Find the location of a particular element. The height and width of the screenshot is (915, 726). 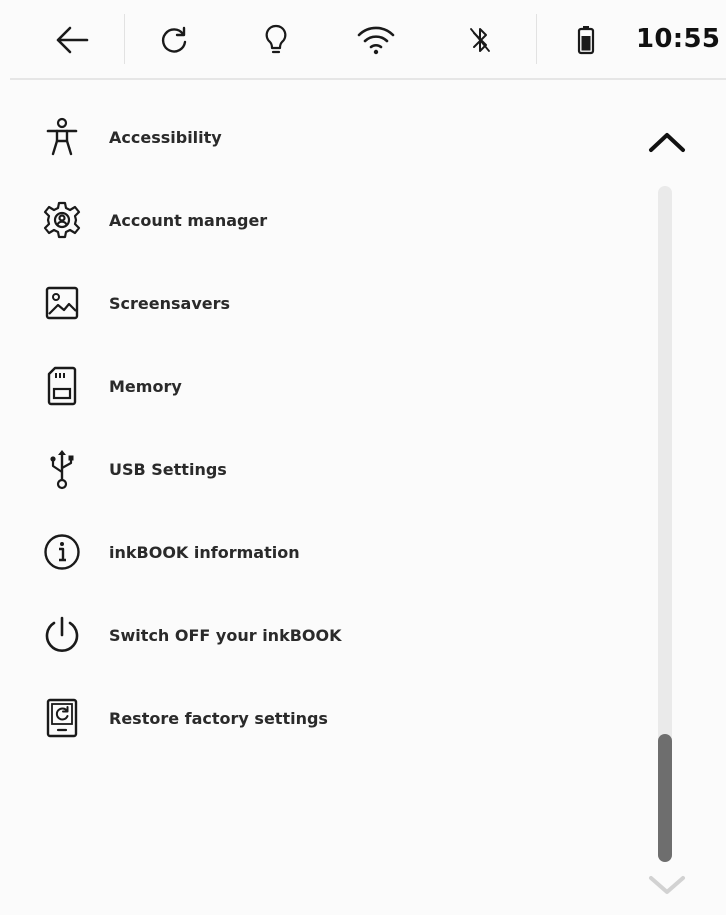

accessibility-icon is located at coordinates (62, 137).